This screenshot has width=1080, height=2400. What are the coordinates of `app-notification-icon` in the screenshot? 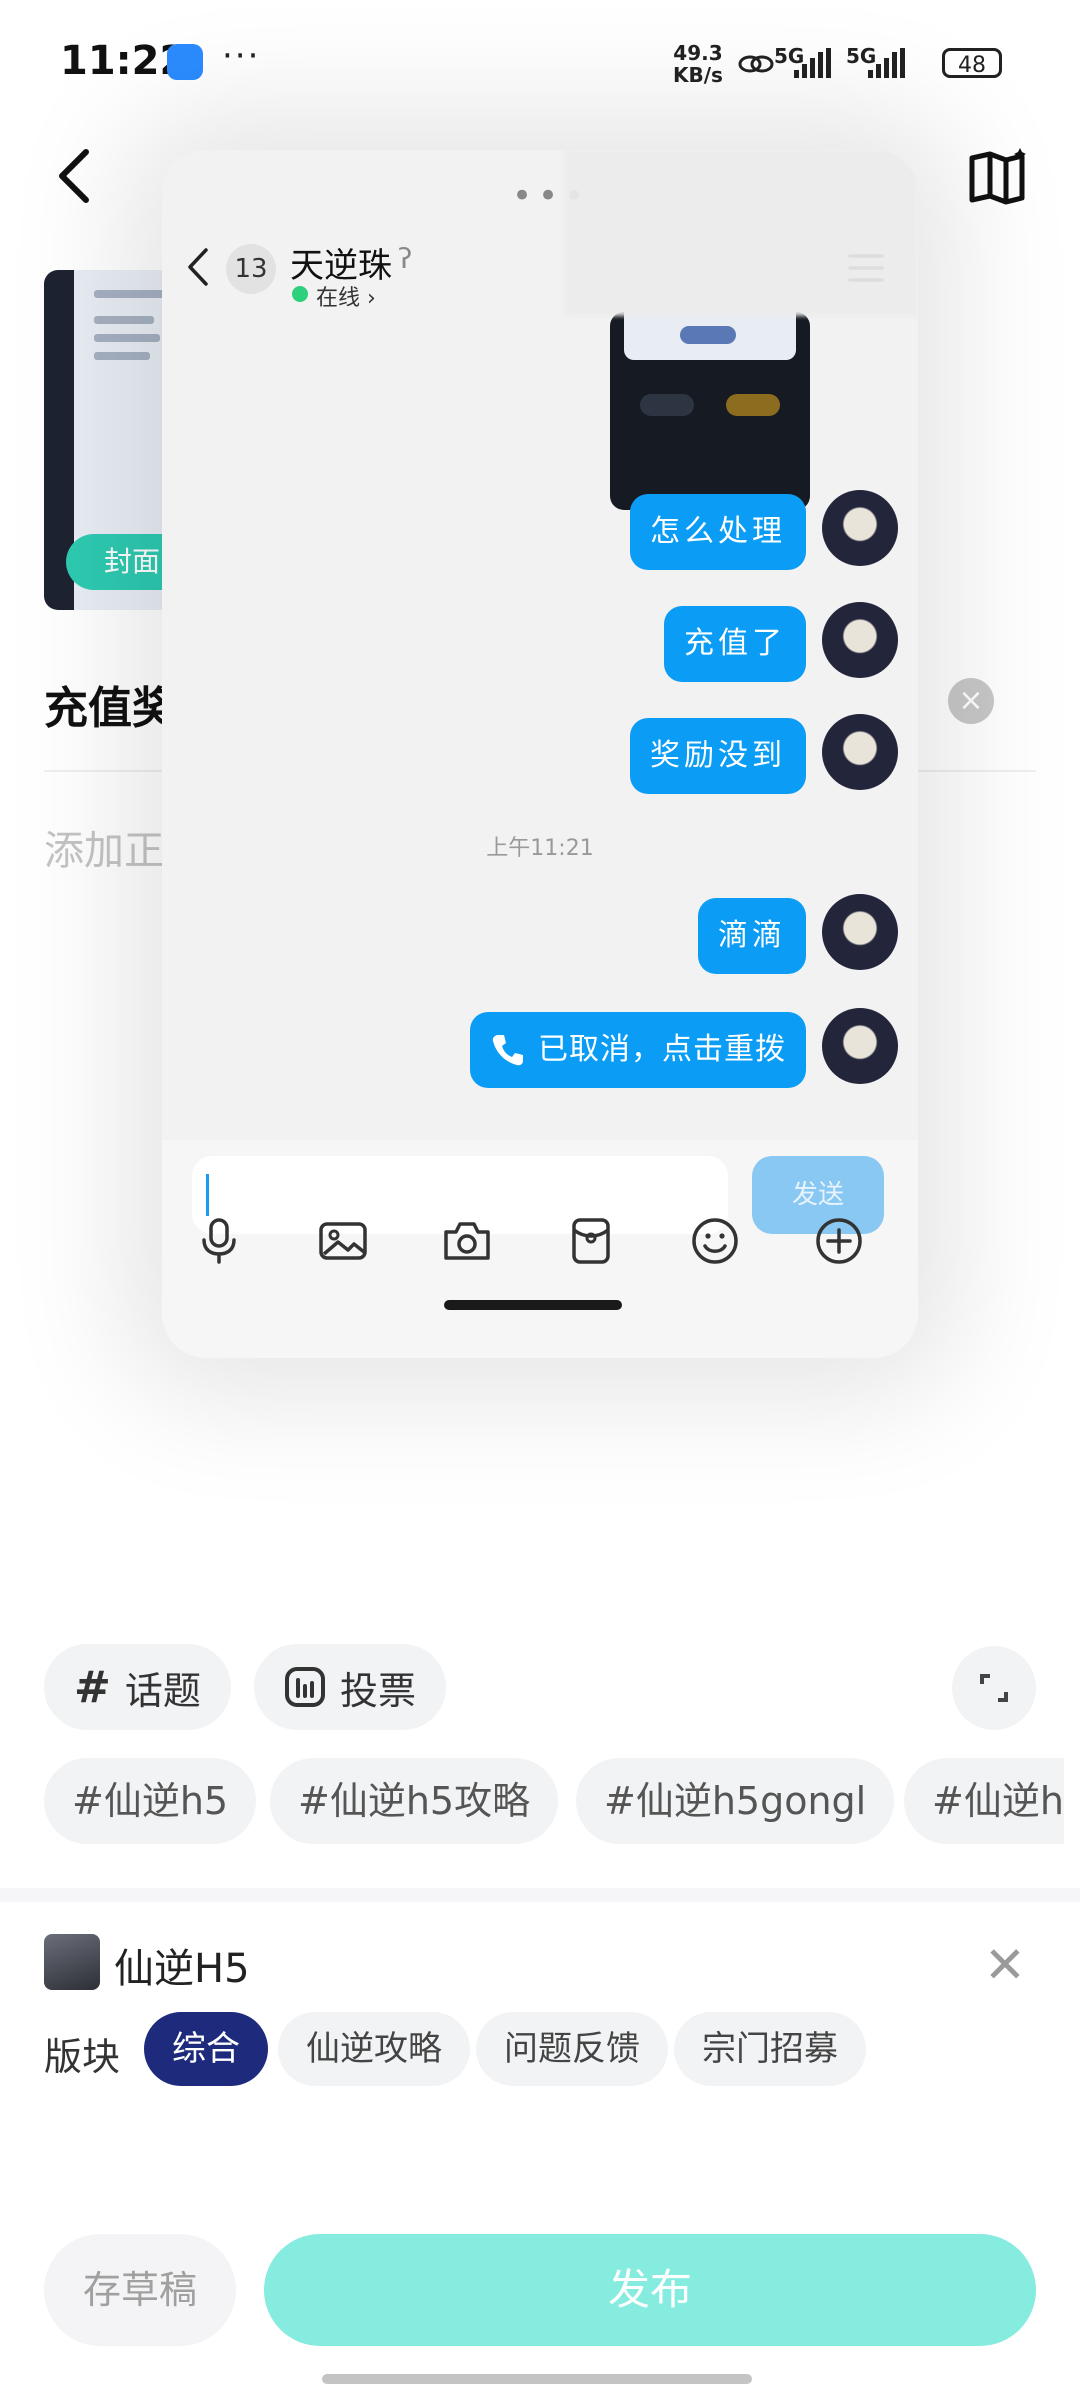 It's located at (185, 62).